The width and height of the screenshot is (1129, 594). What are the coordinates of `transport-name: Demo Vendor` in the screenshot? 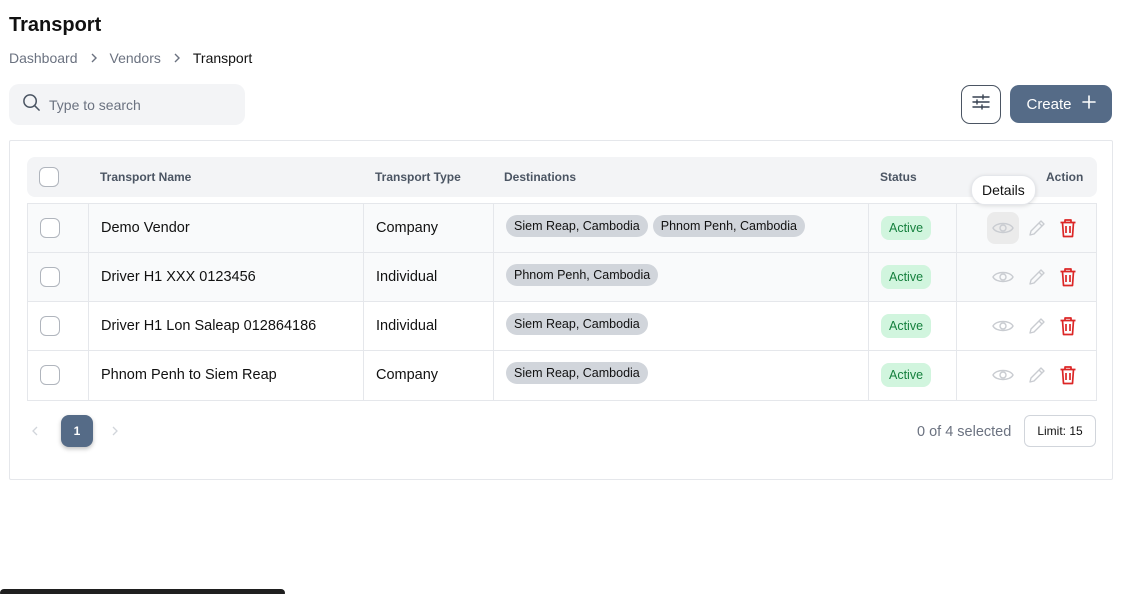 It's located at (145, 228).